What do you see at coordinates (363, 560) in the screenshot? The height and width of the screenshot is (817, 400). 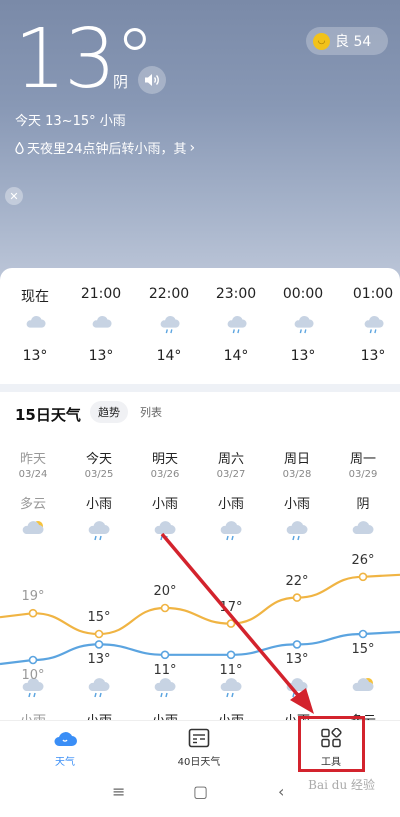 I see `high-temp-label: 26°` at bounding box center [363, 560].